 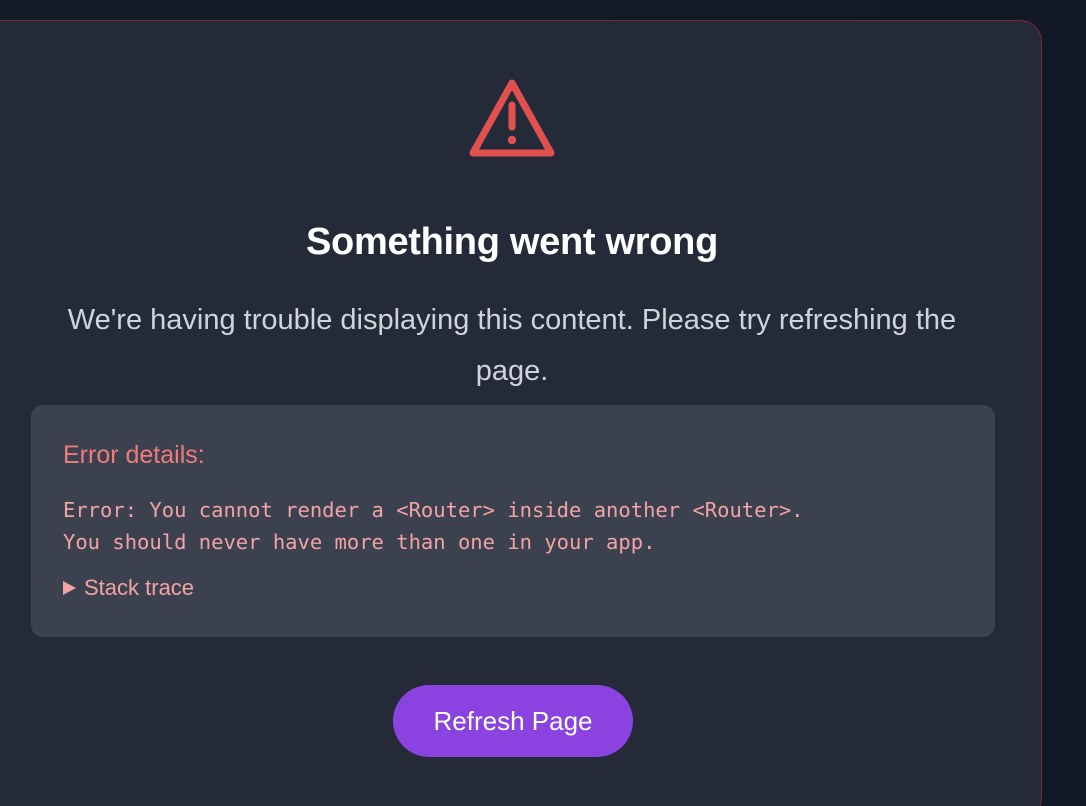 I want to click on error-title: Something went wrong, so click(x=512, y=242).